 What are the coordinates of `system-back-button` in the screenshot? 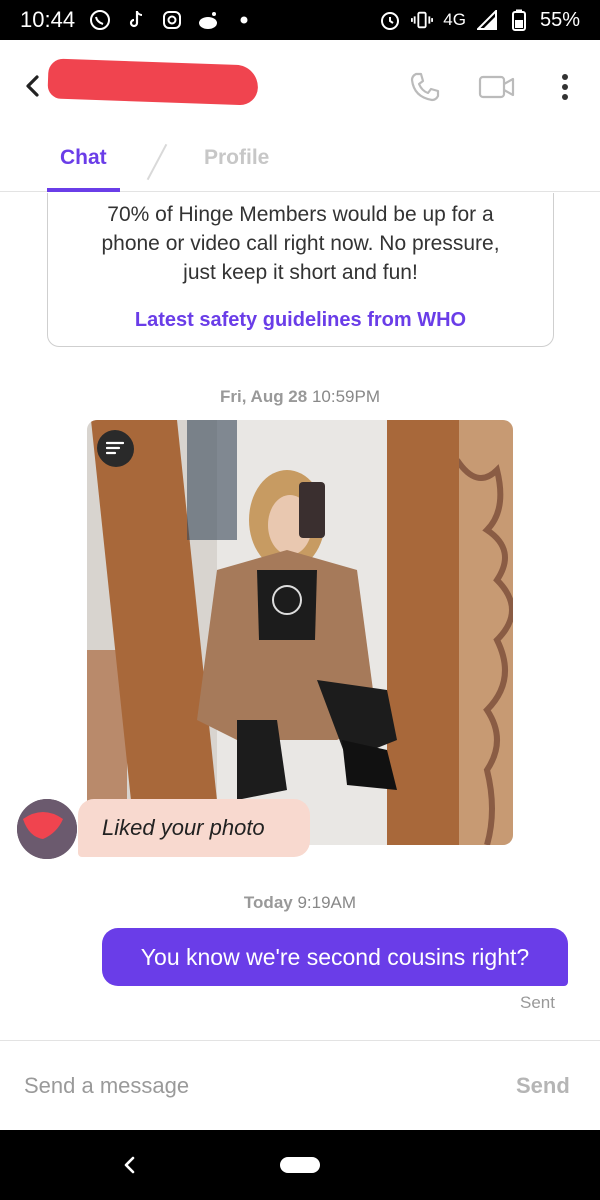 It's located at (130, 1165).